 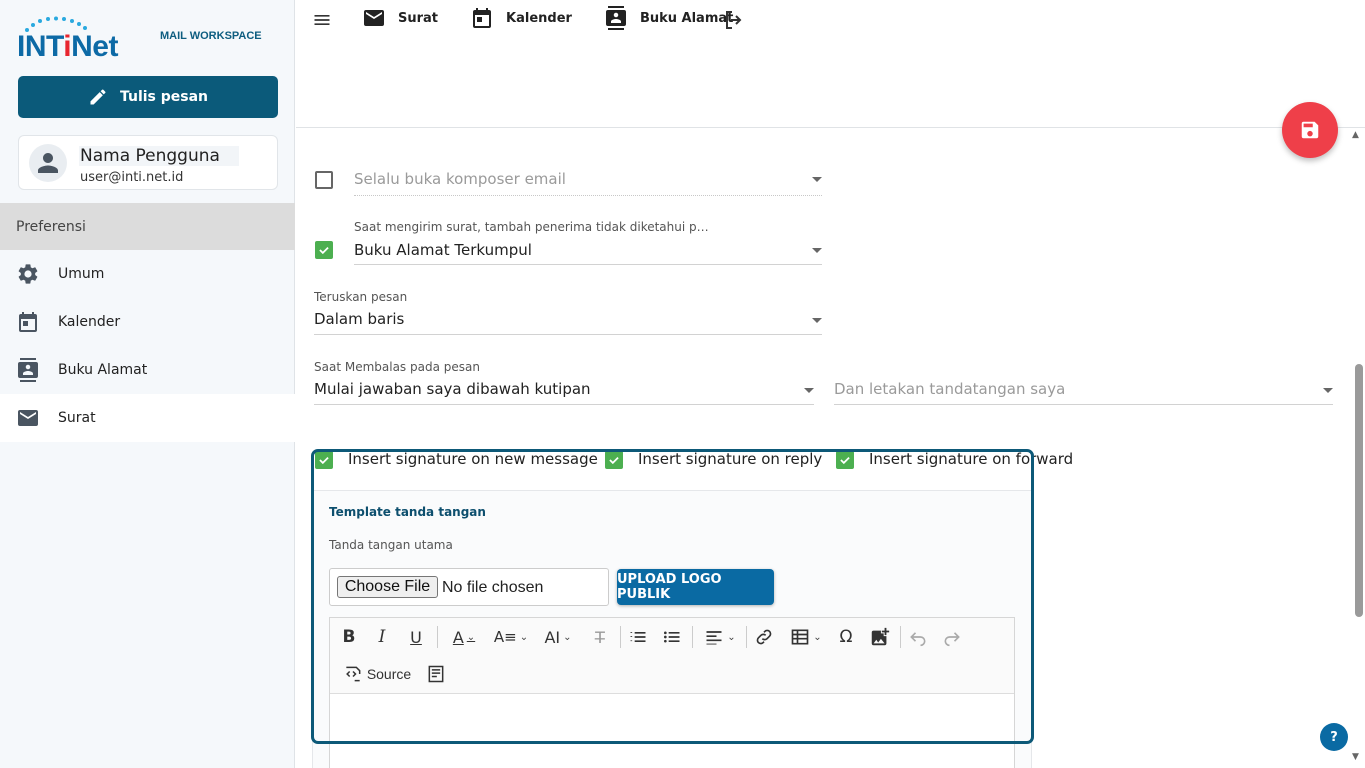 I want to click on logo-file-input: Choose File No file chosen, so click(x=469, y=587).